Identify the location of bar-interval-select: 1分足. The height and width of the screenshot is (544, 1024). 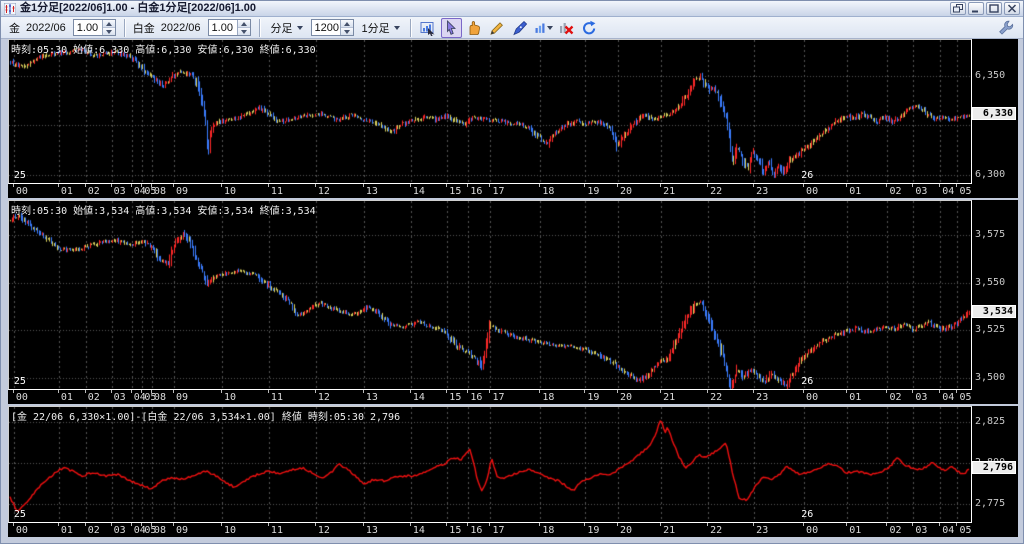
(381, 28).